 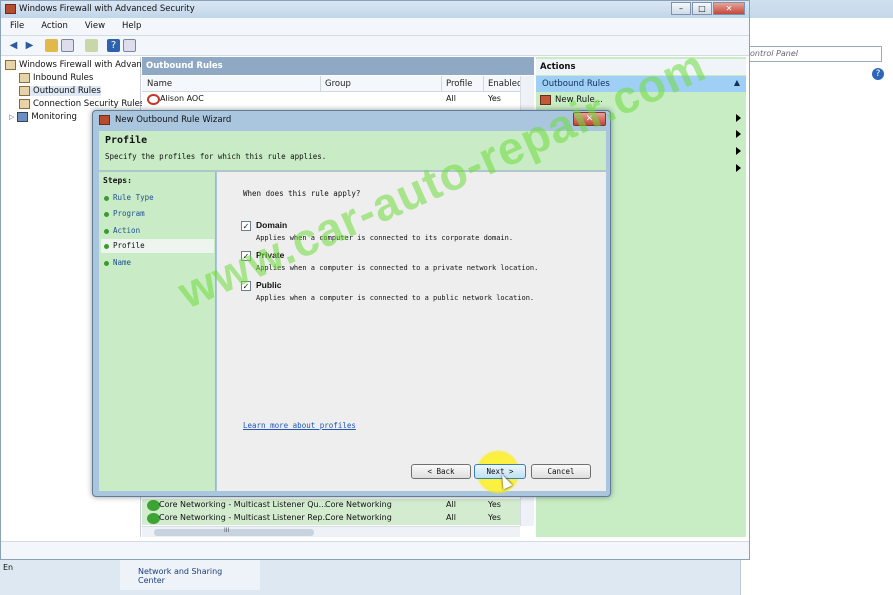 I want to click on actions-section-outbound-rules: Outbound Rules ▲, so click(x=641, y=84).